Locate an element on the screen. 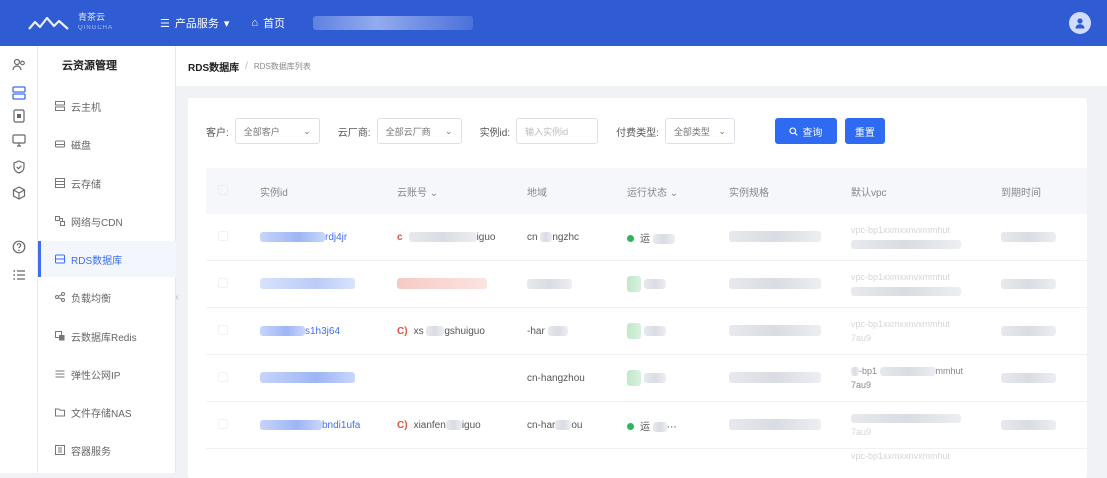  table-row: bndi1ufa C) xianfen iguo cn-har ou 运 ⋯ 7au9 is located at coordinates (646, 425).